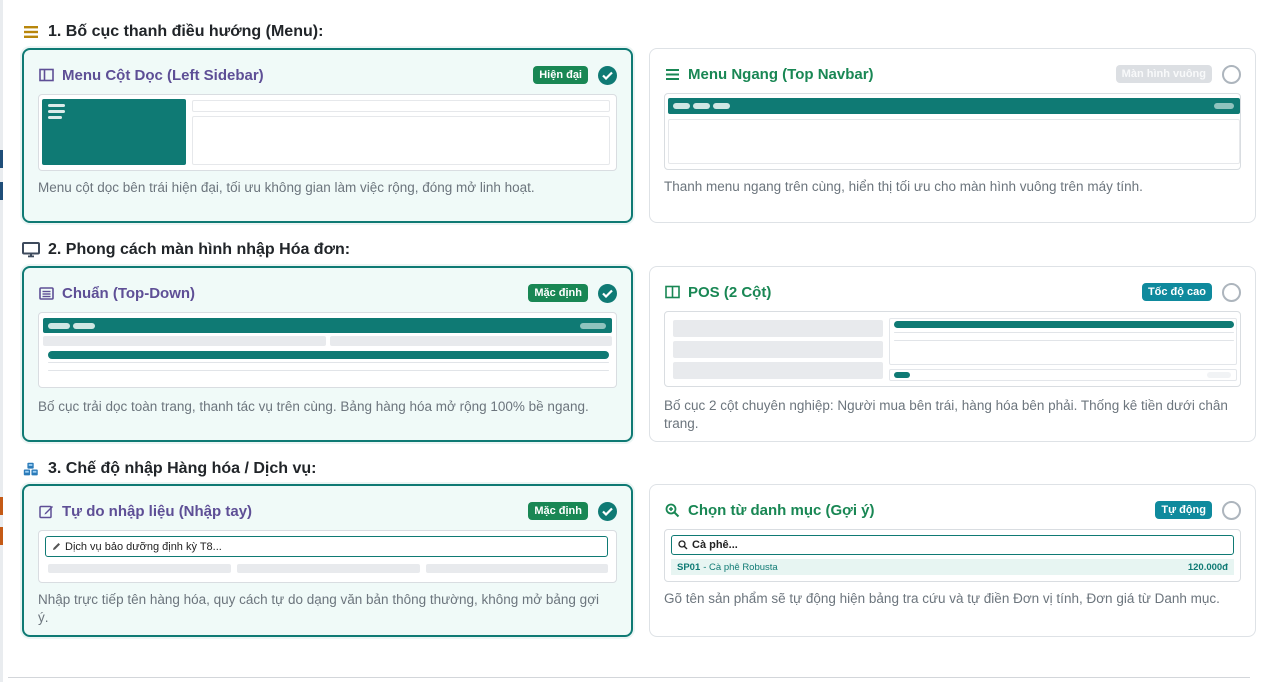 The height and width of the screenshot is (682, 1275). Describe the element at coordinates (740, 567) in the screenshot. I see `suggestion-name: - Cà phê Robusta` at that location.